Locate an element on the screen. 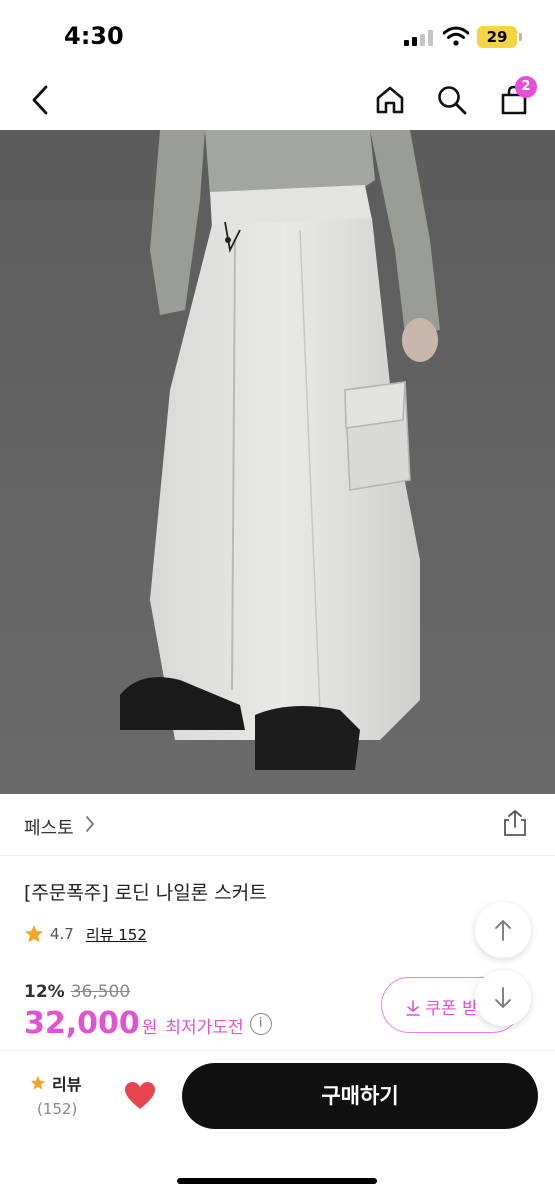  status-time: 4:30 is located at coordinates (94, 36).